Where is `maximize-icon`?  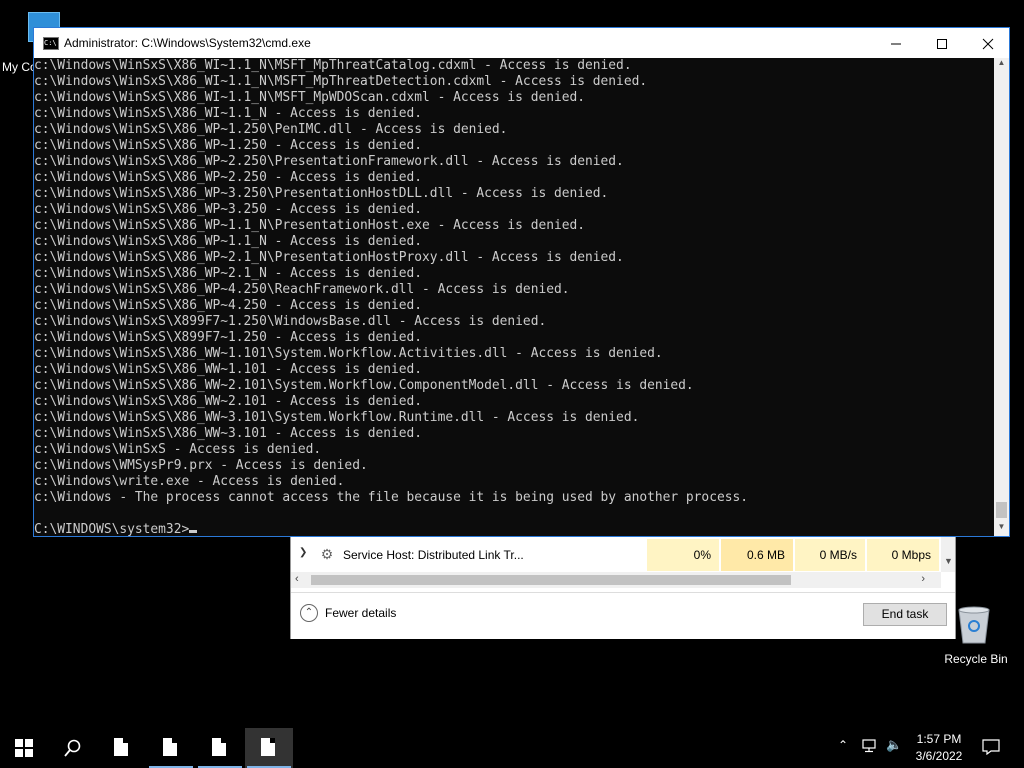 maximize-icon is located at coordinates (942, 44).